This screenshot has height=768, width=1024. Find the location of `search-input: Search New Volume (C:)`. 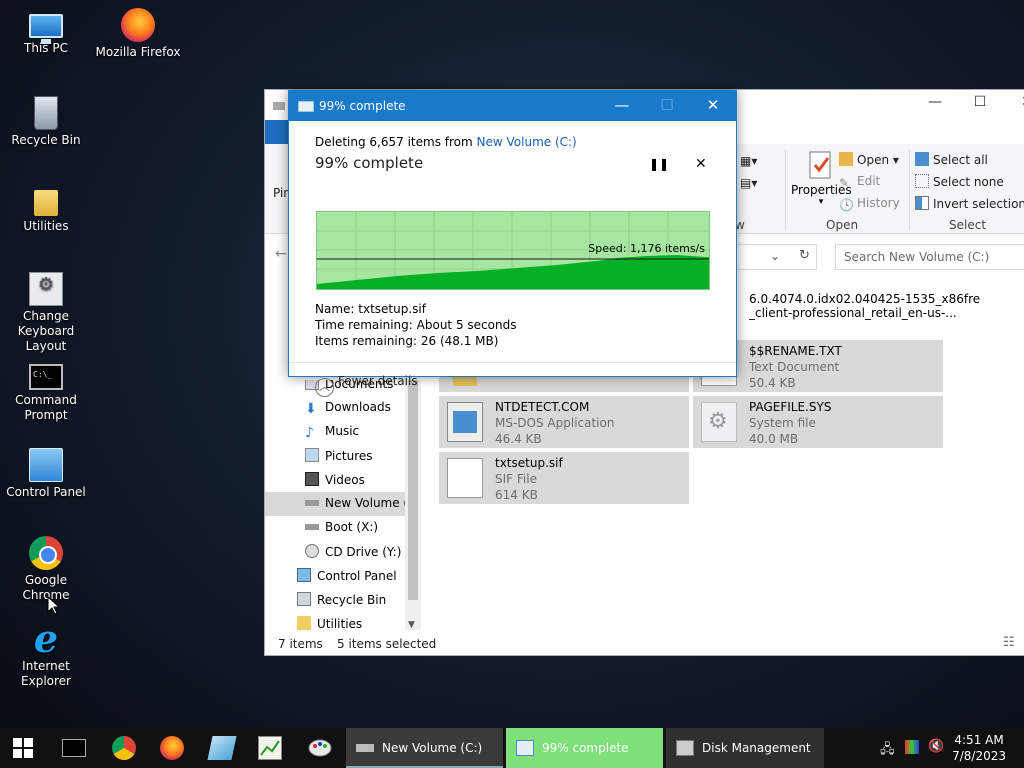

search-input: Search New Volume (C:) is located at coordinates (929, 257).